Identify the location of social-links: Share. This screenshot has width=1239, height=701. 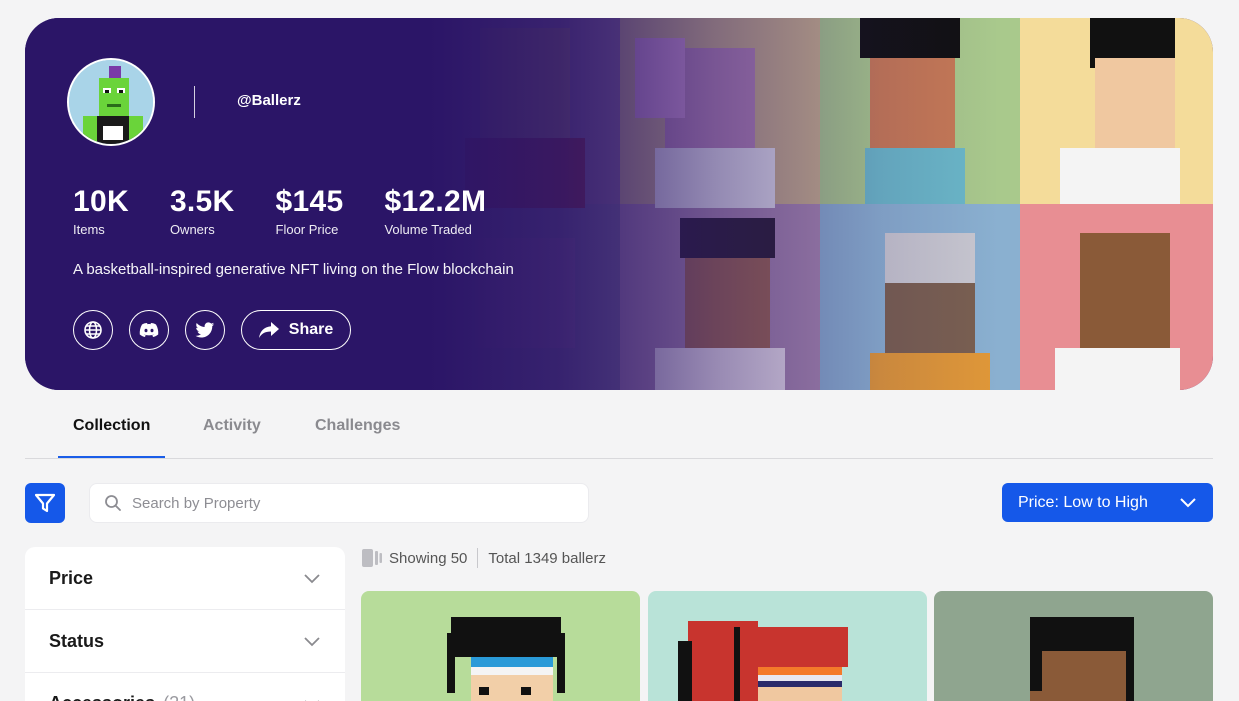
(212, 330).